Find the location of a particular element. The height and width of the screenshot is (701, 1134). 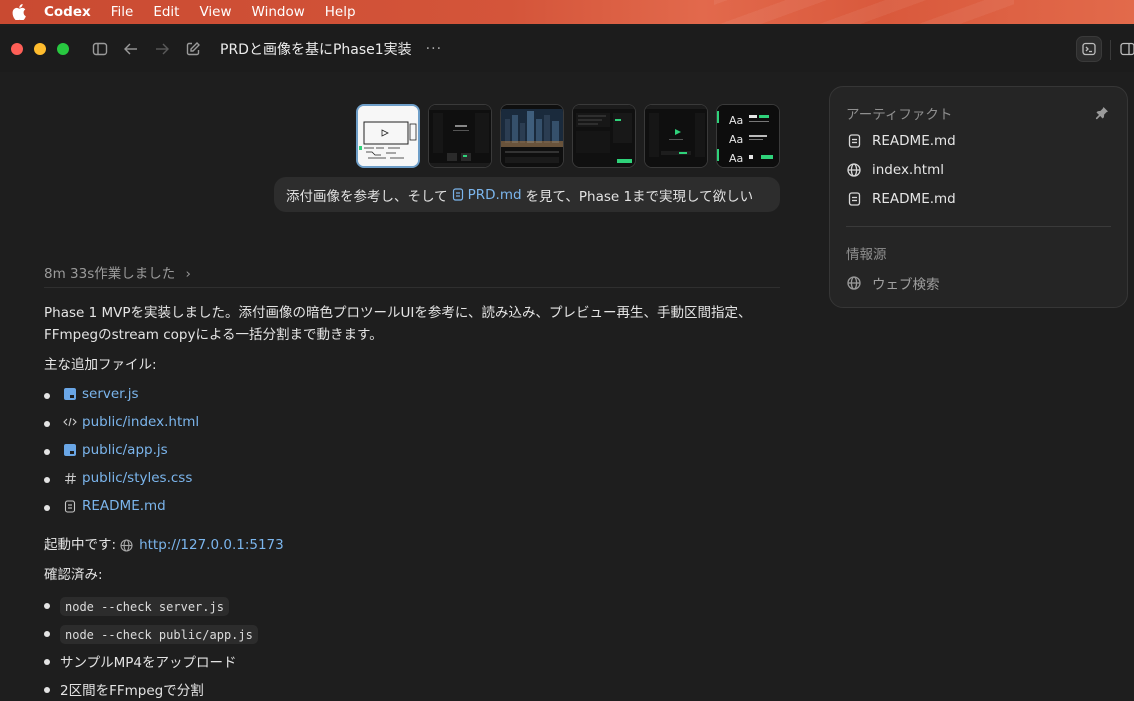

inline-code: node --check public/app.js is located at coordinates (159, 634).